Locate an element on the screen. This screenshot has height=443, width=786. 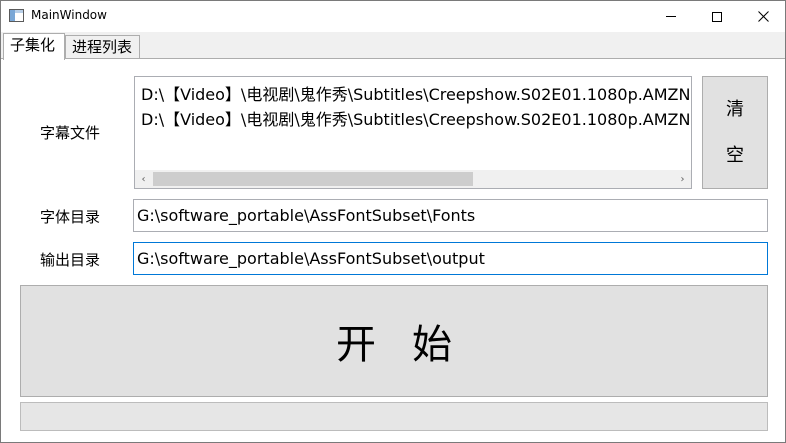
font-dir-input: G:\software_portable\AssFontSubset\Fonts is located at coordinates (450, 215).